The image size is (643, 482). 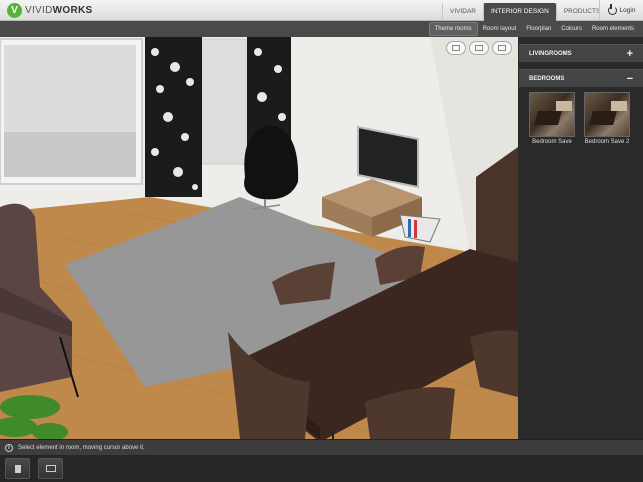 I want to click on floorplan-view-icon, so click(x=456, y=48).